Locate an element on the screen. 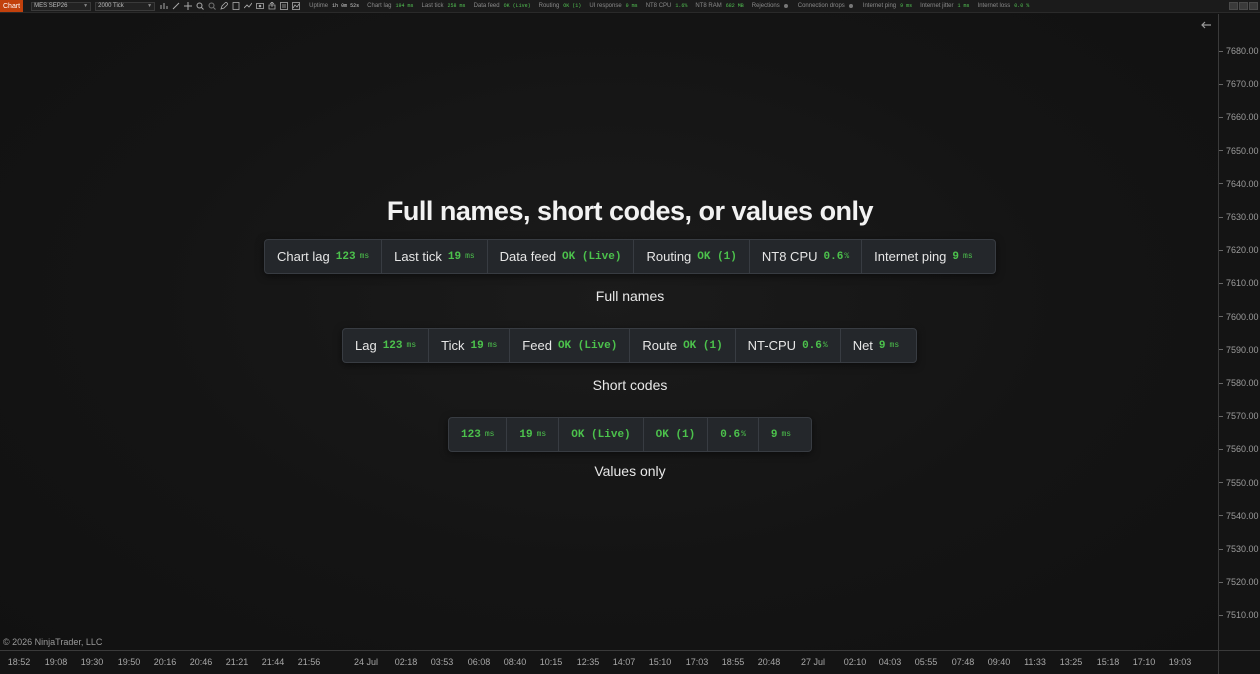 The height and width of the screenshot is (674, 1260). price-value: 7600.00 is located at coordinates (1242, 316).